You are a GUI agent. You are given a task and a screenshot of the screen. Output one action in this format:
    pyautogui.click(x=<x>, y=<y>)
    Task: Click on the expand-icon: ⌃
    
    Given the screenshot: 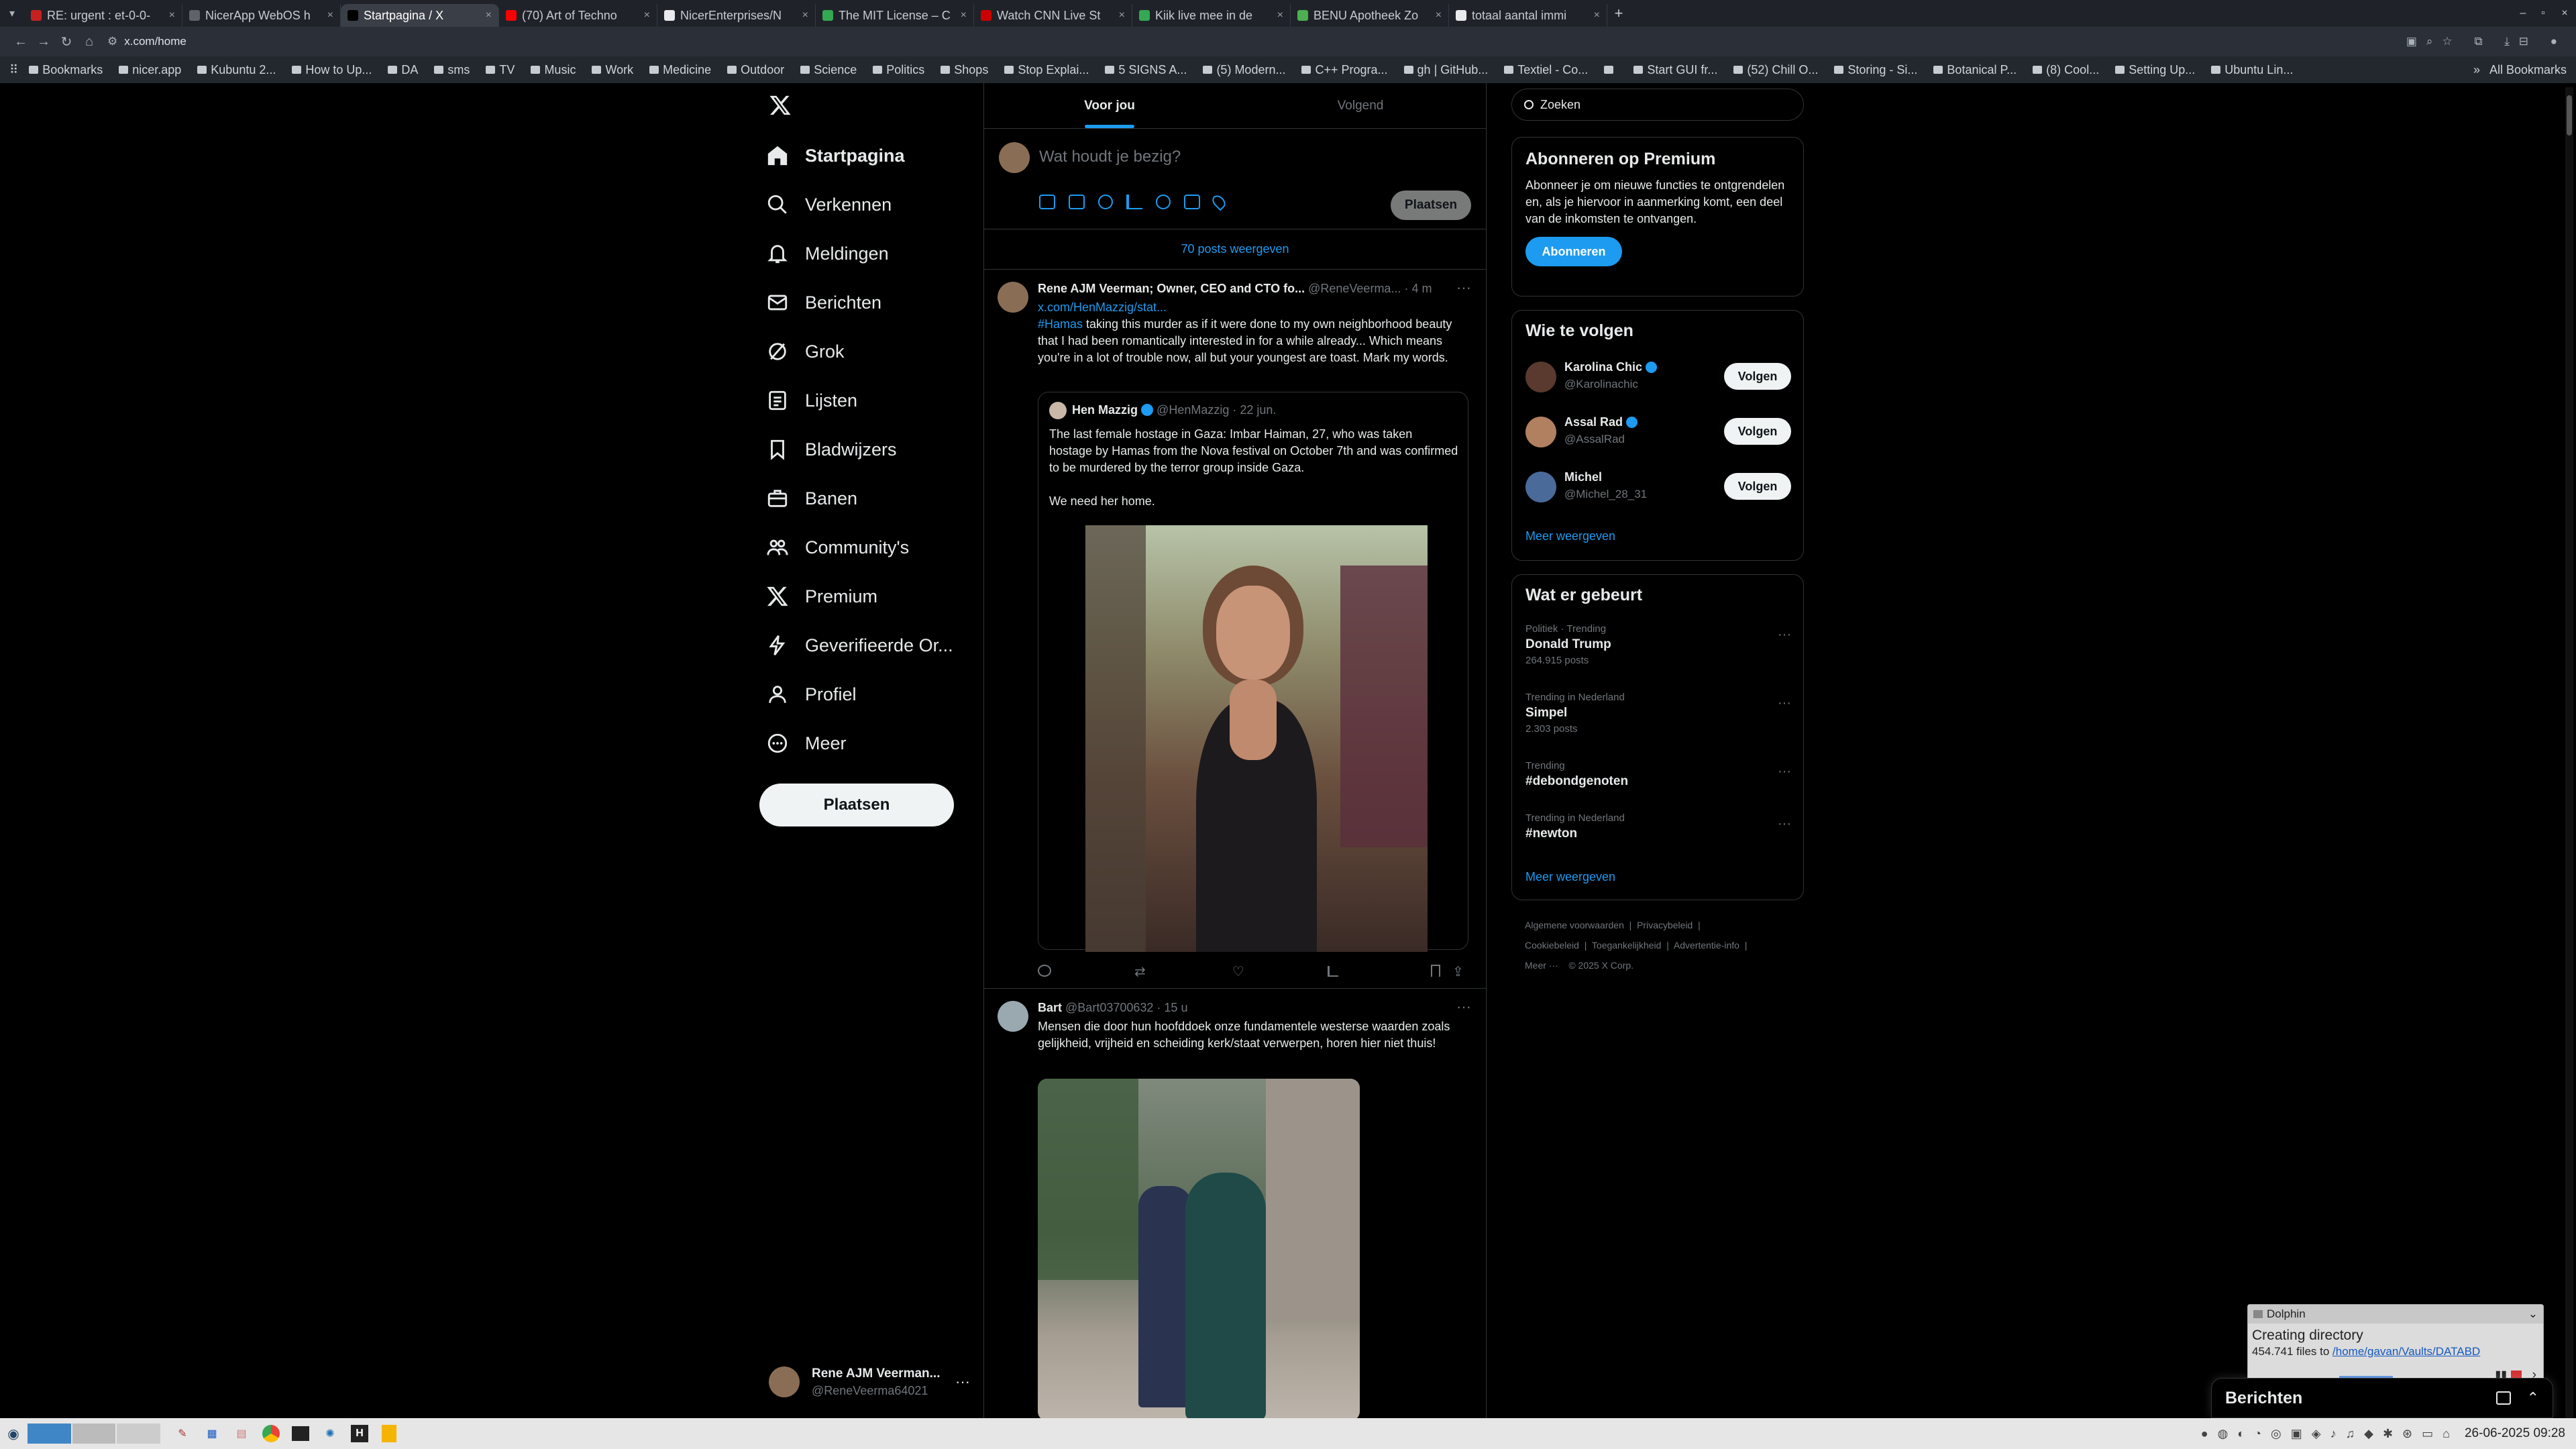 What is the action you would take?
    pyautogui.click(x=2533, y=1398)
    